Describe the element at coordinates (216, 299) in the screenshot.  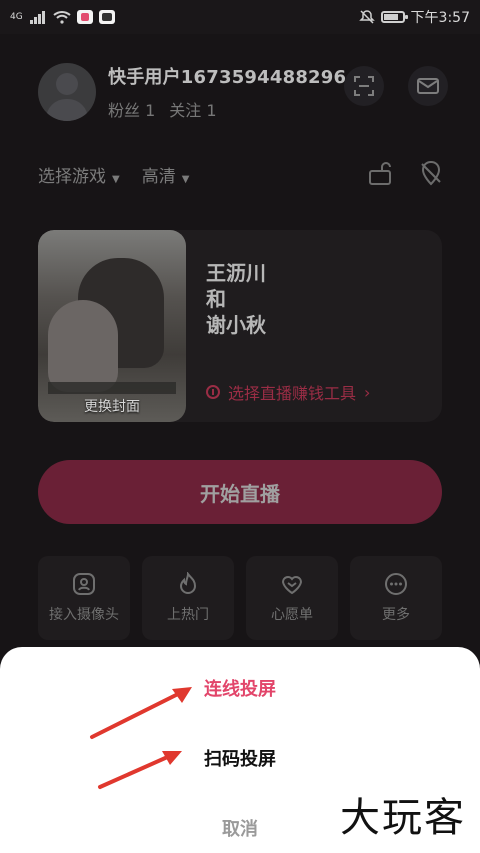
I see `title-line-2: 和` at that location.